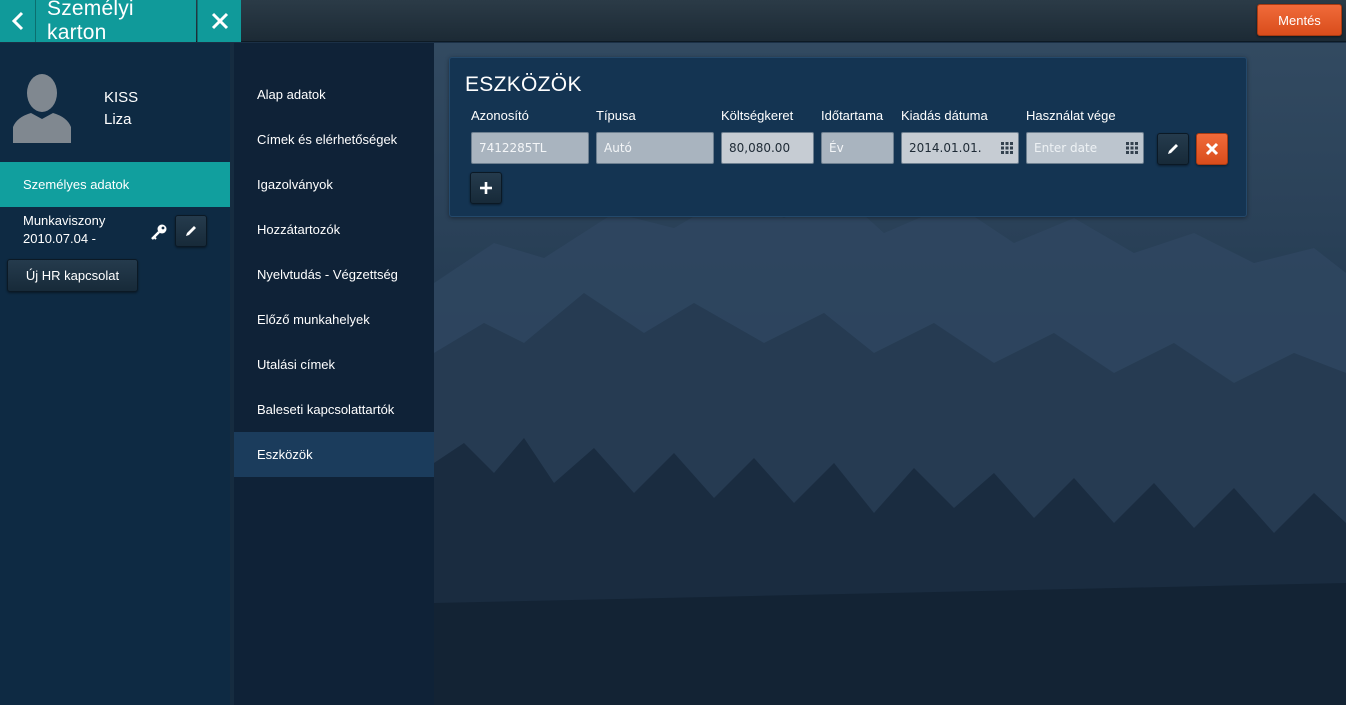 This screenshot has height=705, width=1346. Describe the element at coordinates (757, 115) in the screenshot. I see `header-budget: Költségkeret` at that location.